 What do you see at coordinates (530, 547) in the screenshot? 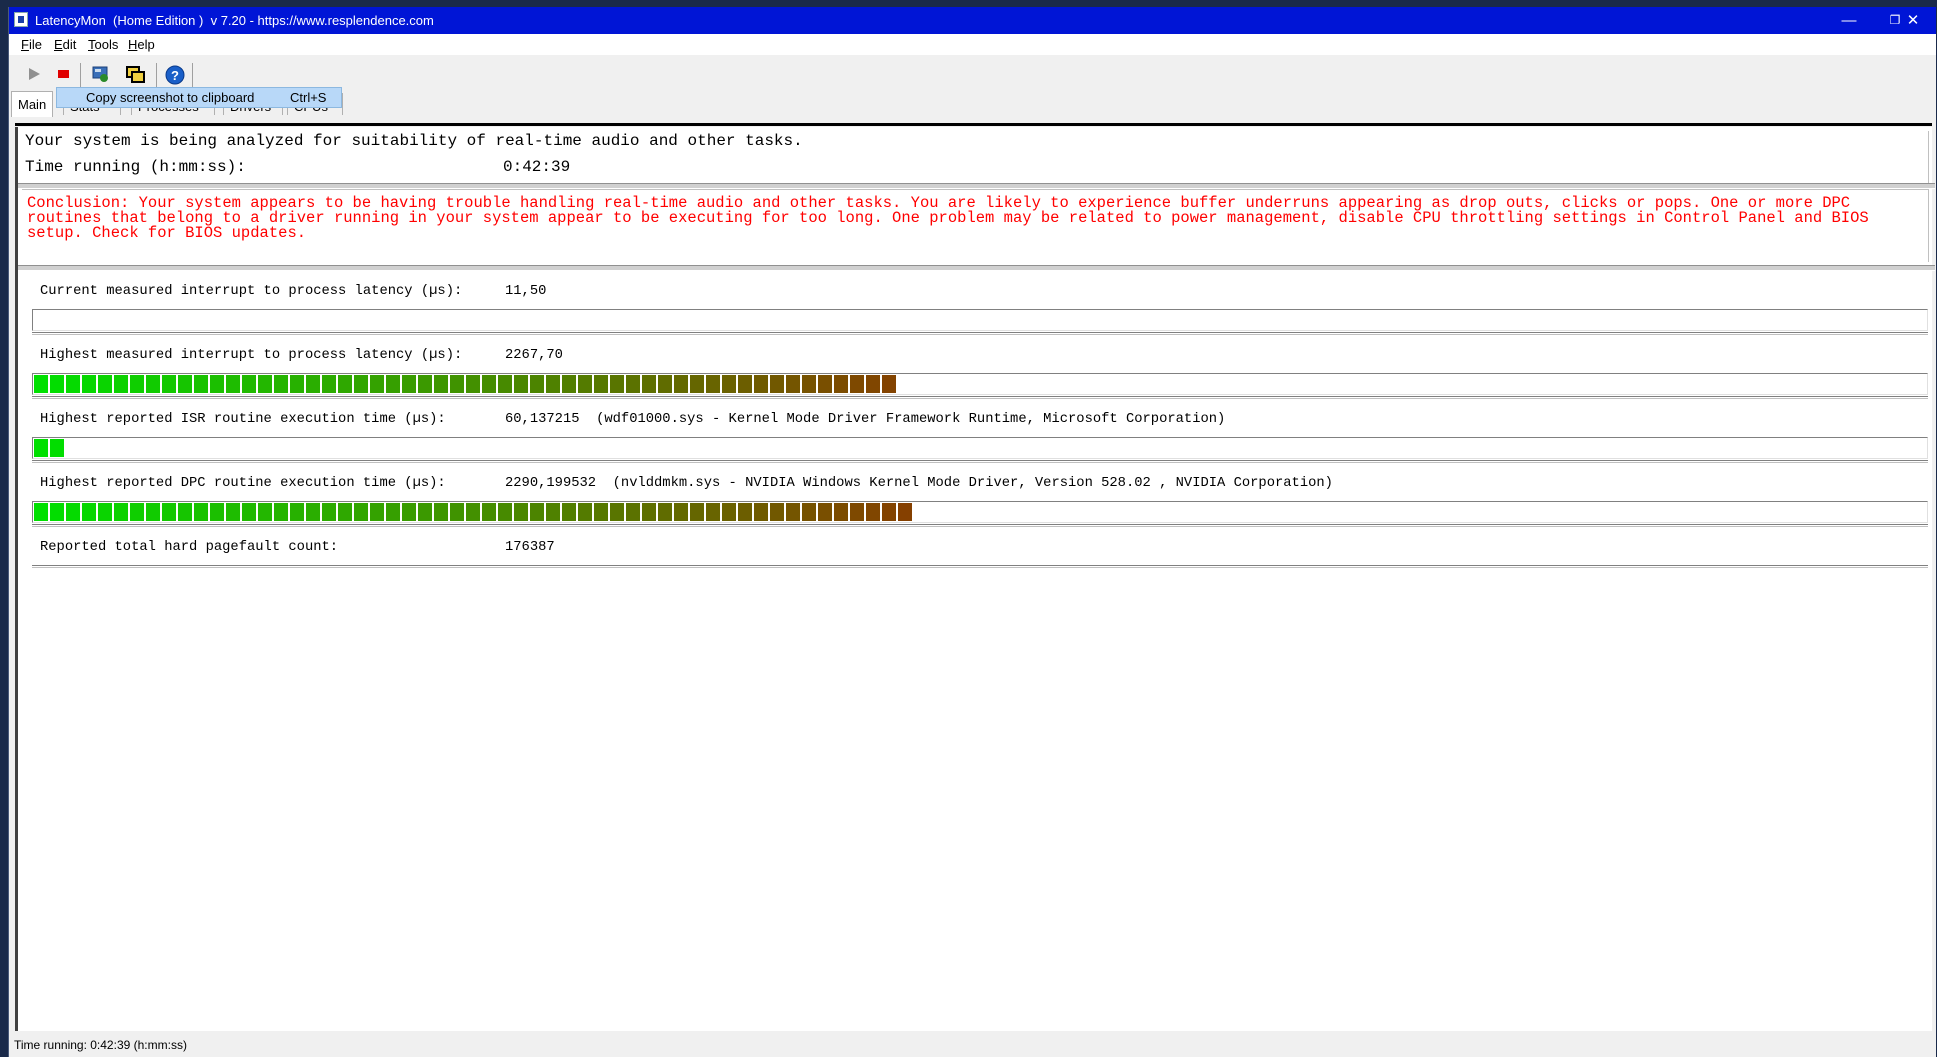
I see `pagefault-value: 176387` at bounding box center [530, 547].